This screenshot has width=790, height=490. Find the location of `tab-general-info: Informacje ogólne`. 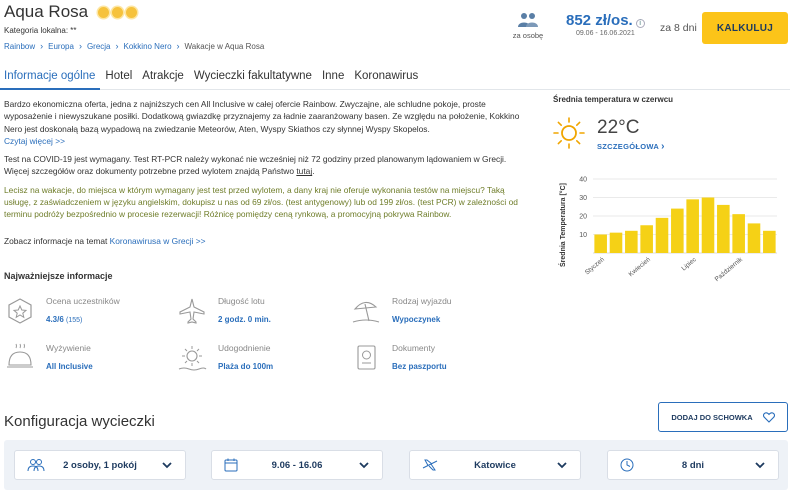

tab-general-info: Informacje ogólne is located at coordinates (50, 78).